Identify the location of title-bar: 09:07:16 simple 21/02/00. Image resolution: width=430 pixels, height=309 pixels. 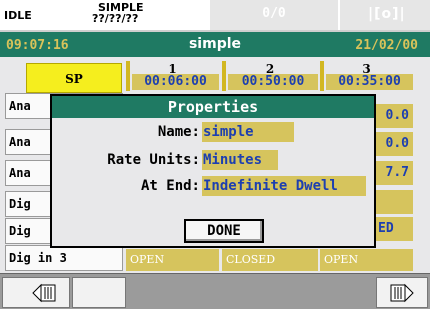
(215, 43).